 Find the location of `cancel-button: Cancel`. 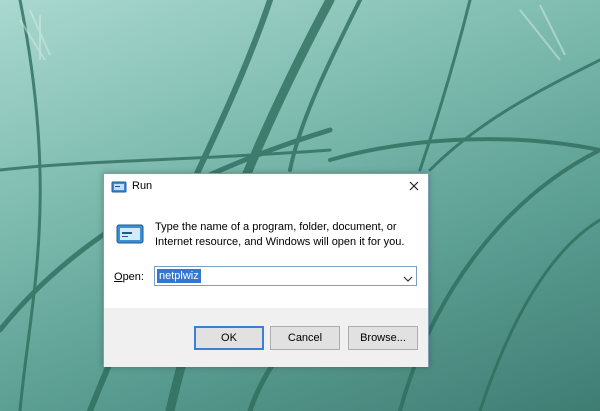

cancel-button: Cancel is located at coordinates (305, 338).